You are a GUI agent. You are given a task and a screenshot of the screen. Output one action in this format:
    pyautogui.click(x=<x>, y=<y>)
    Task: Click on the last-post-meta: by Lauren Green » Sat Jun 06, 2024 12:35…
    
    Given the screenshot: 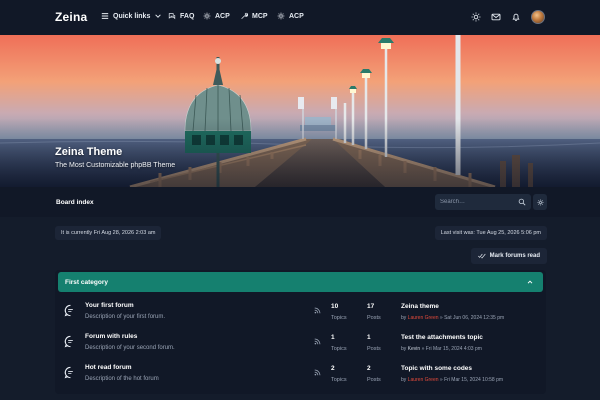 What is the action you would take?
    pyautogui.click(x=452, y=318)
    